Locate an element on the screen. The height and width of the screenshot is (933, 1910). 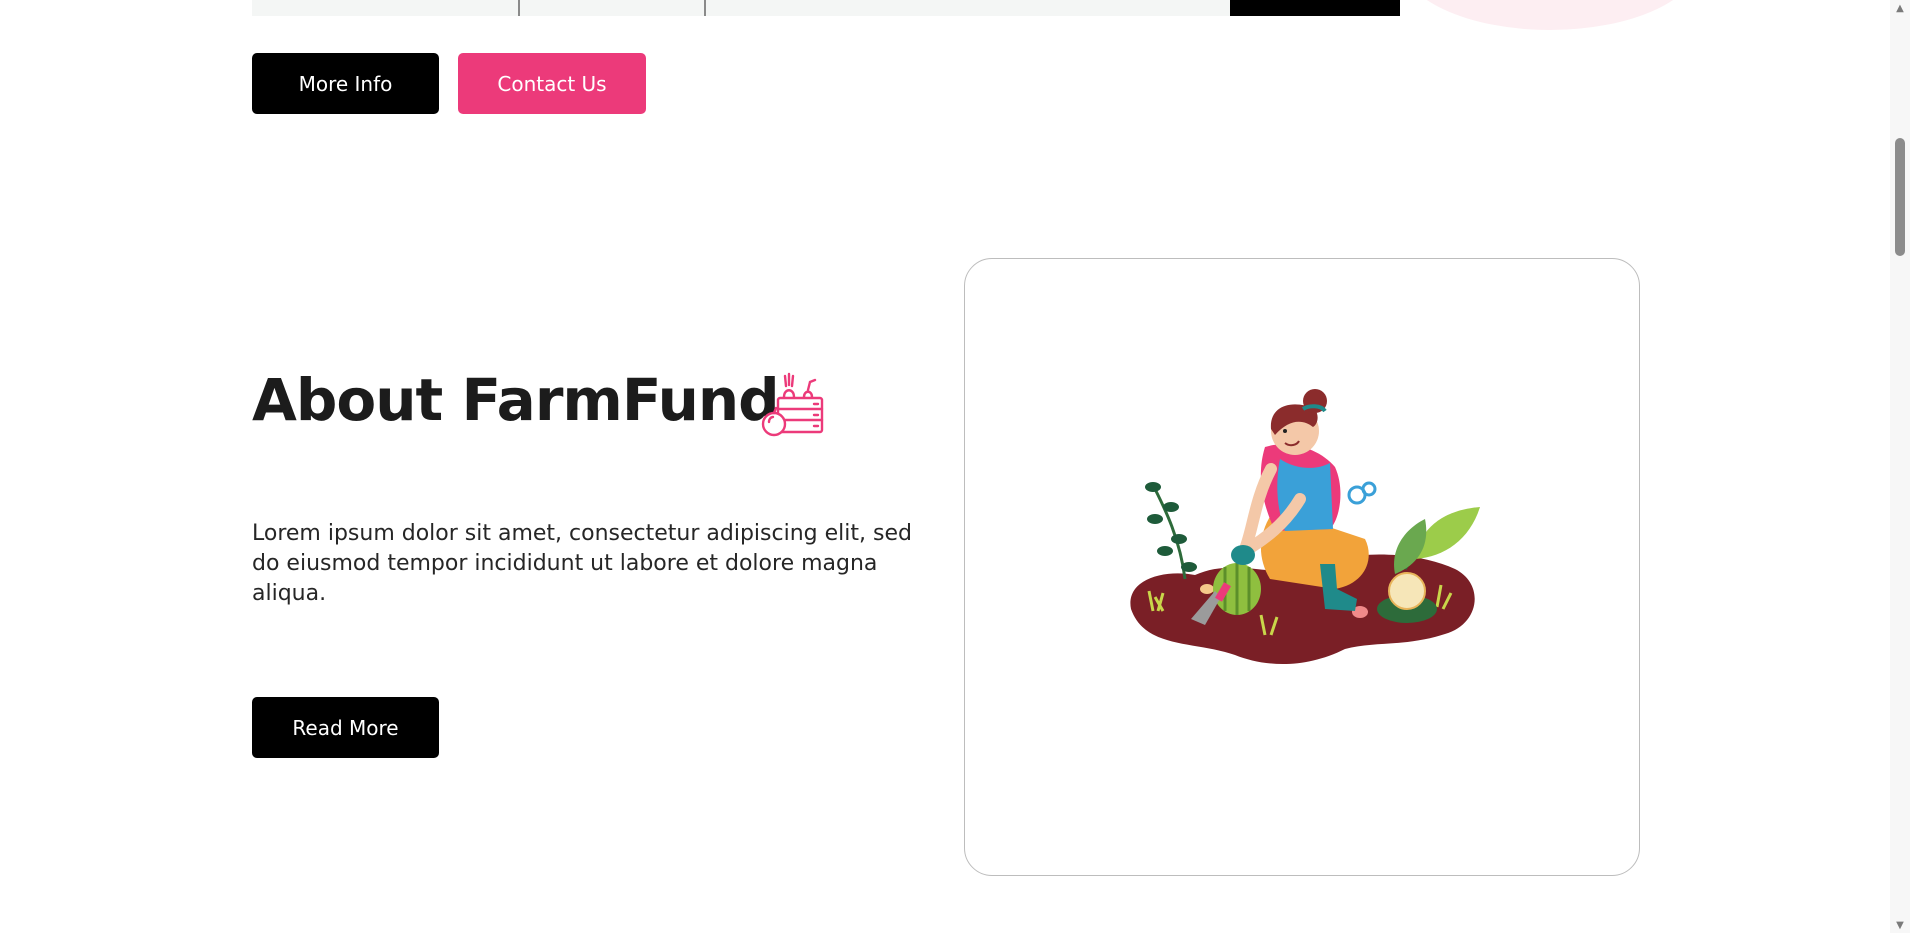
dark-block is located at coordinates (1315, 8).